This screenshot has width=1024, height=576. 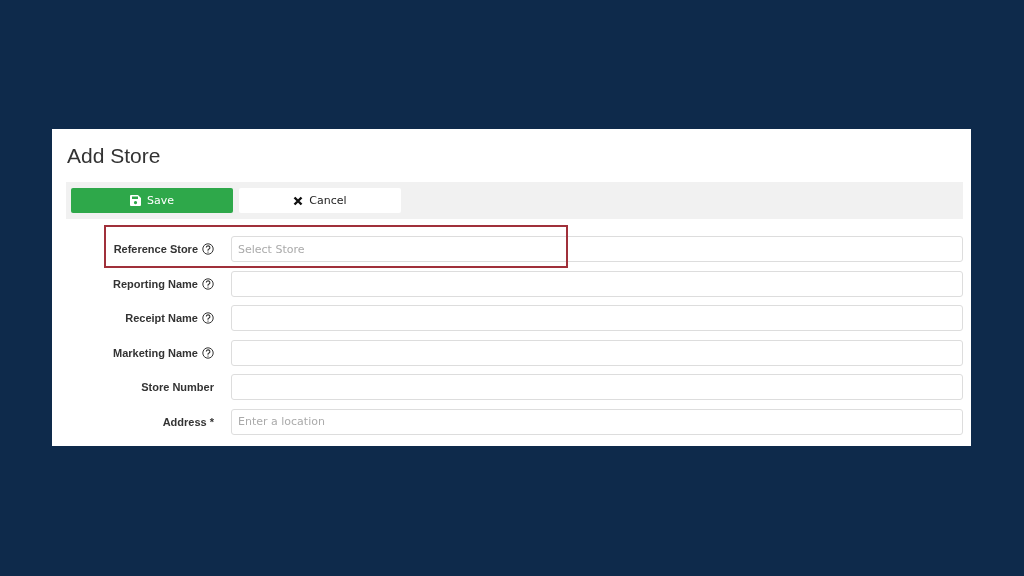 What do you see at coordinates (135, 200) in the screenshot?
I see `save-icon` at bounding box center [135, 200].